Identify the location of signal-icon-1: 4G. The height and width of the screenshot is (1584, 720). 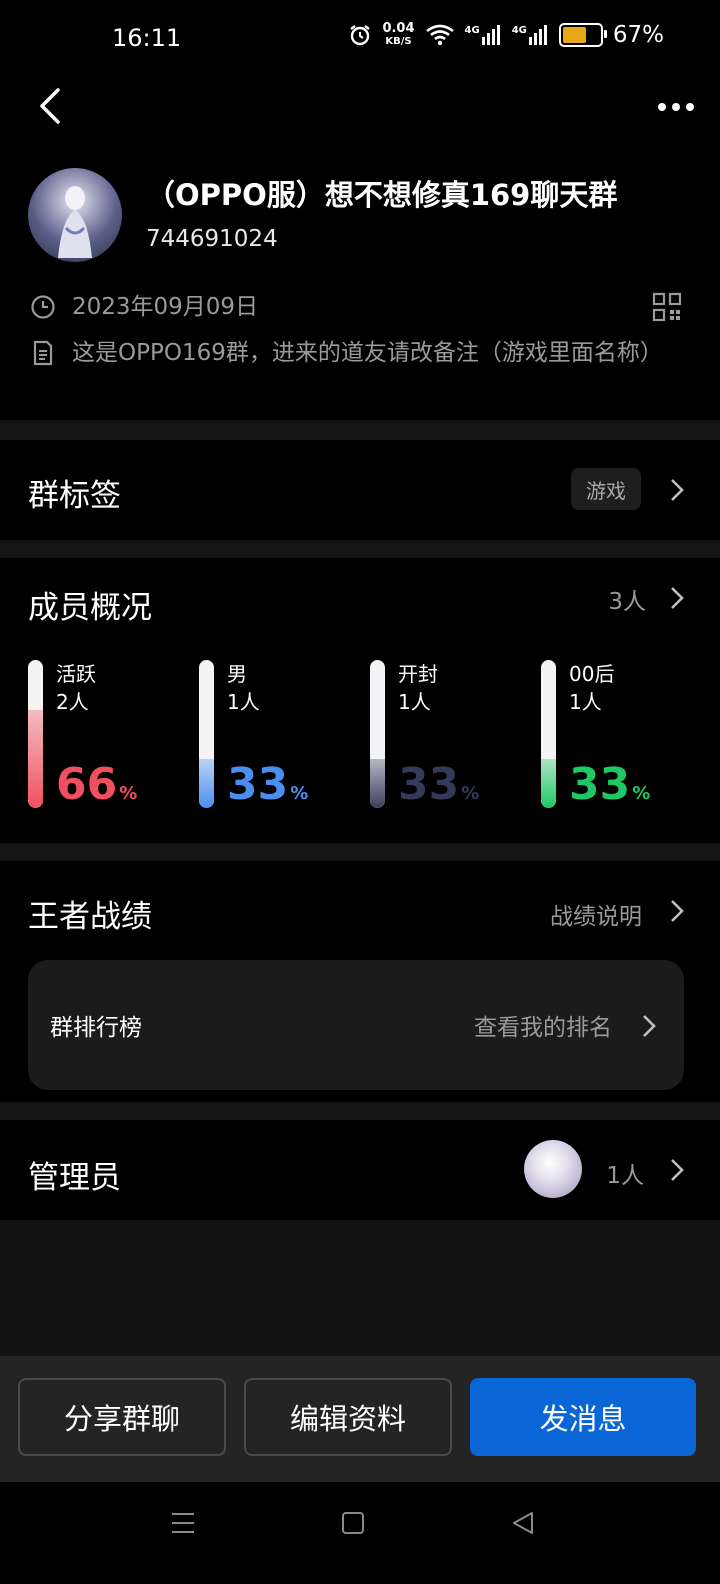
(483, 35).